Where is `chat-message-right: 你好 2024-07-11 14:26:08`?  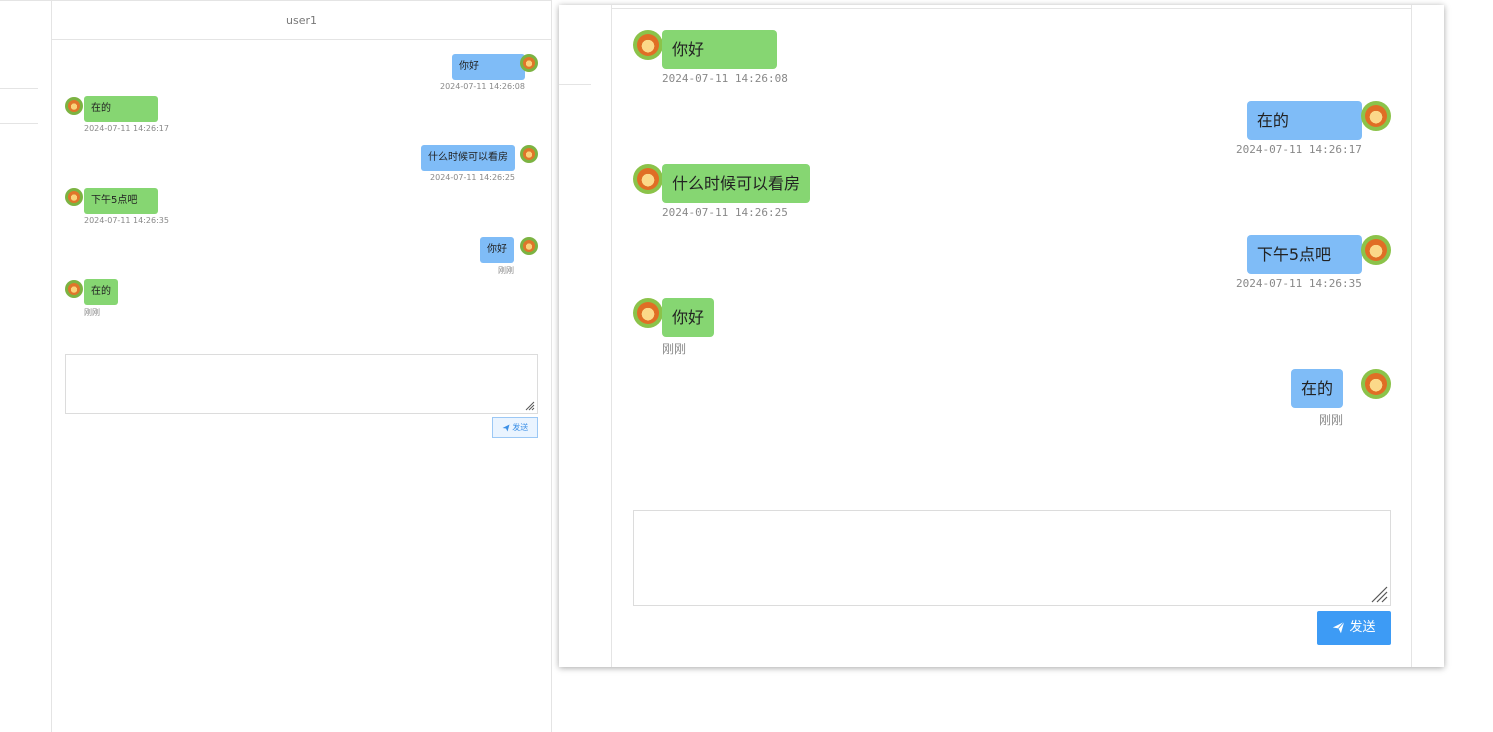
chat-message-right: 你好 2024-07-11 14:26:08 is located at coordinates (482, 72).